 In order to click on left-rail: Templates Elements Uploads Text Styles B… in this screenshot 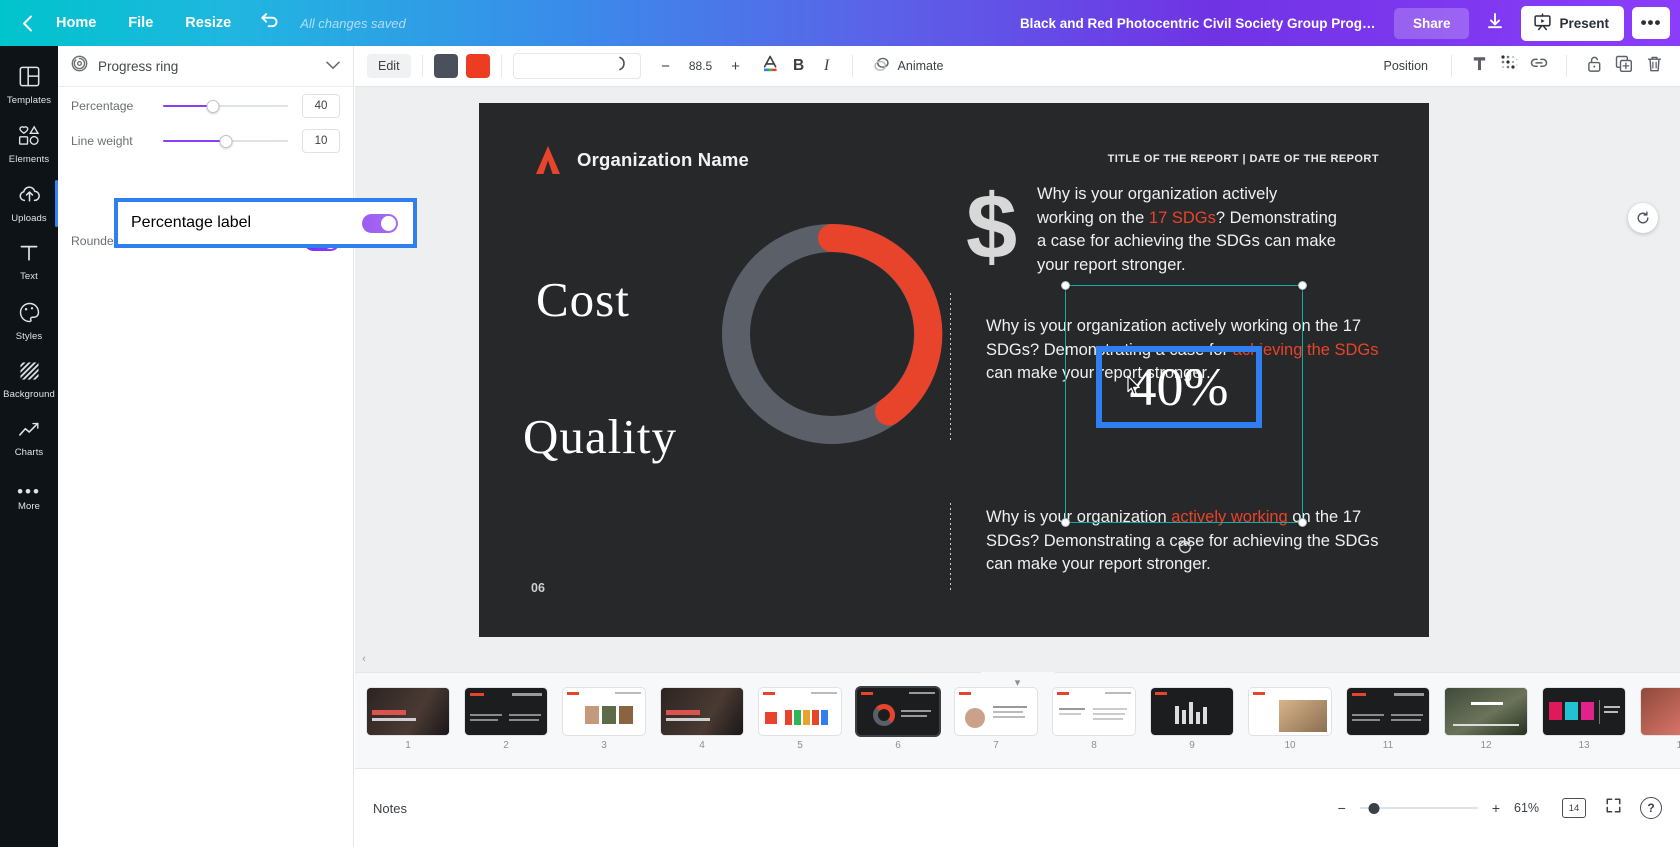, I will do `click(29, 446)`.